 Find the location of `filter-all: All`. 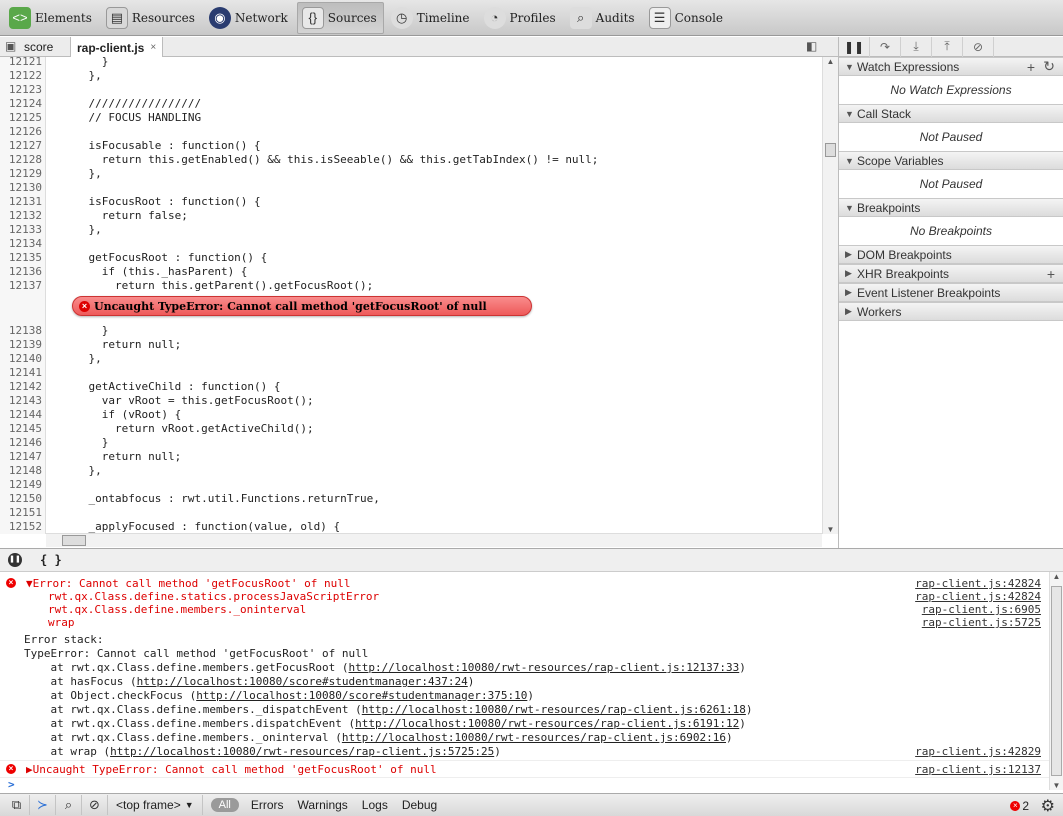

filter-all: All is located at coordinates (224, 805).